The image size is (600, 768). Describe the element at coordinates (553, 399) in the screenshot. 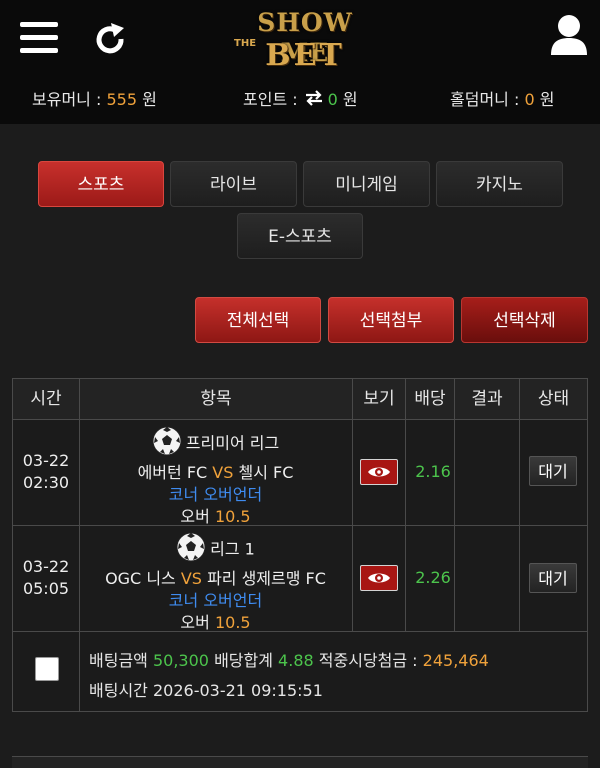

I see `header-status: 상태` at that location.